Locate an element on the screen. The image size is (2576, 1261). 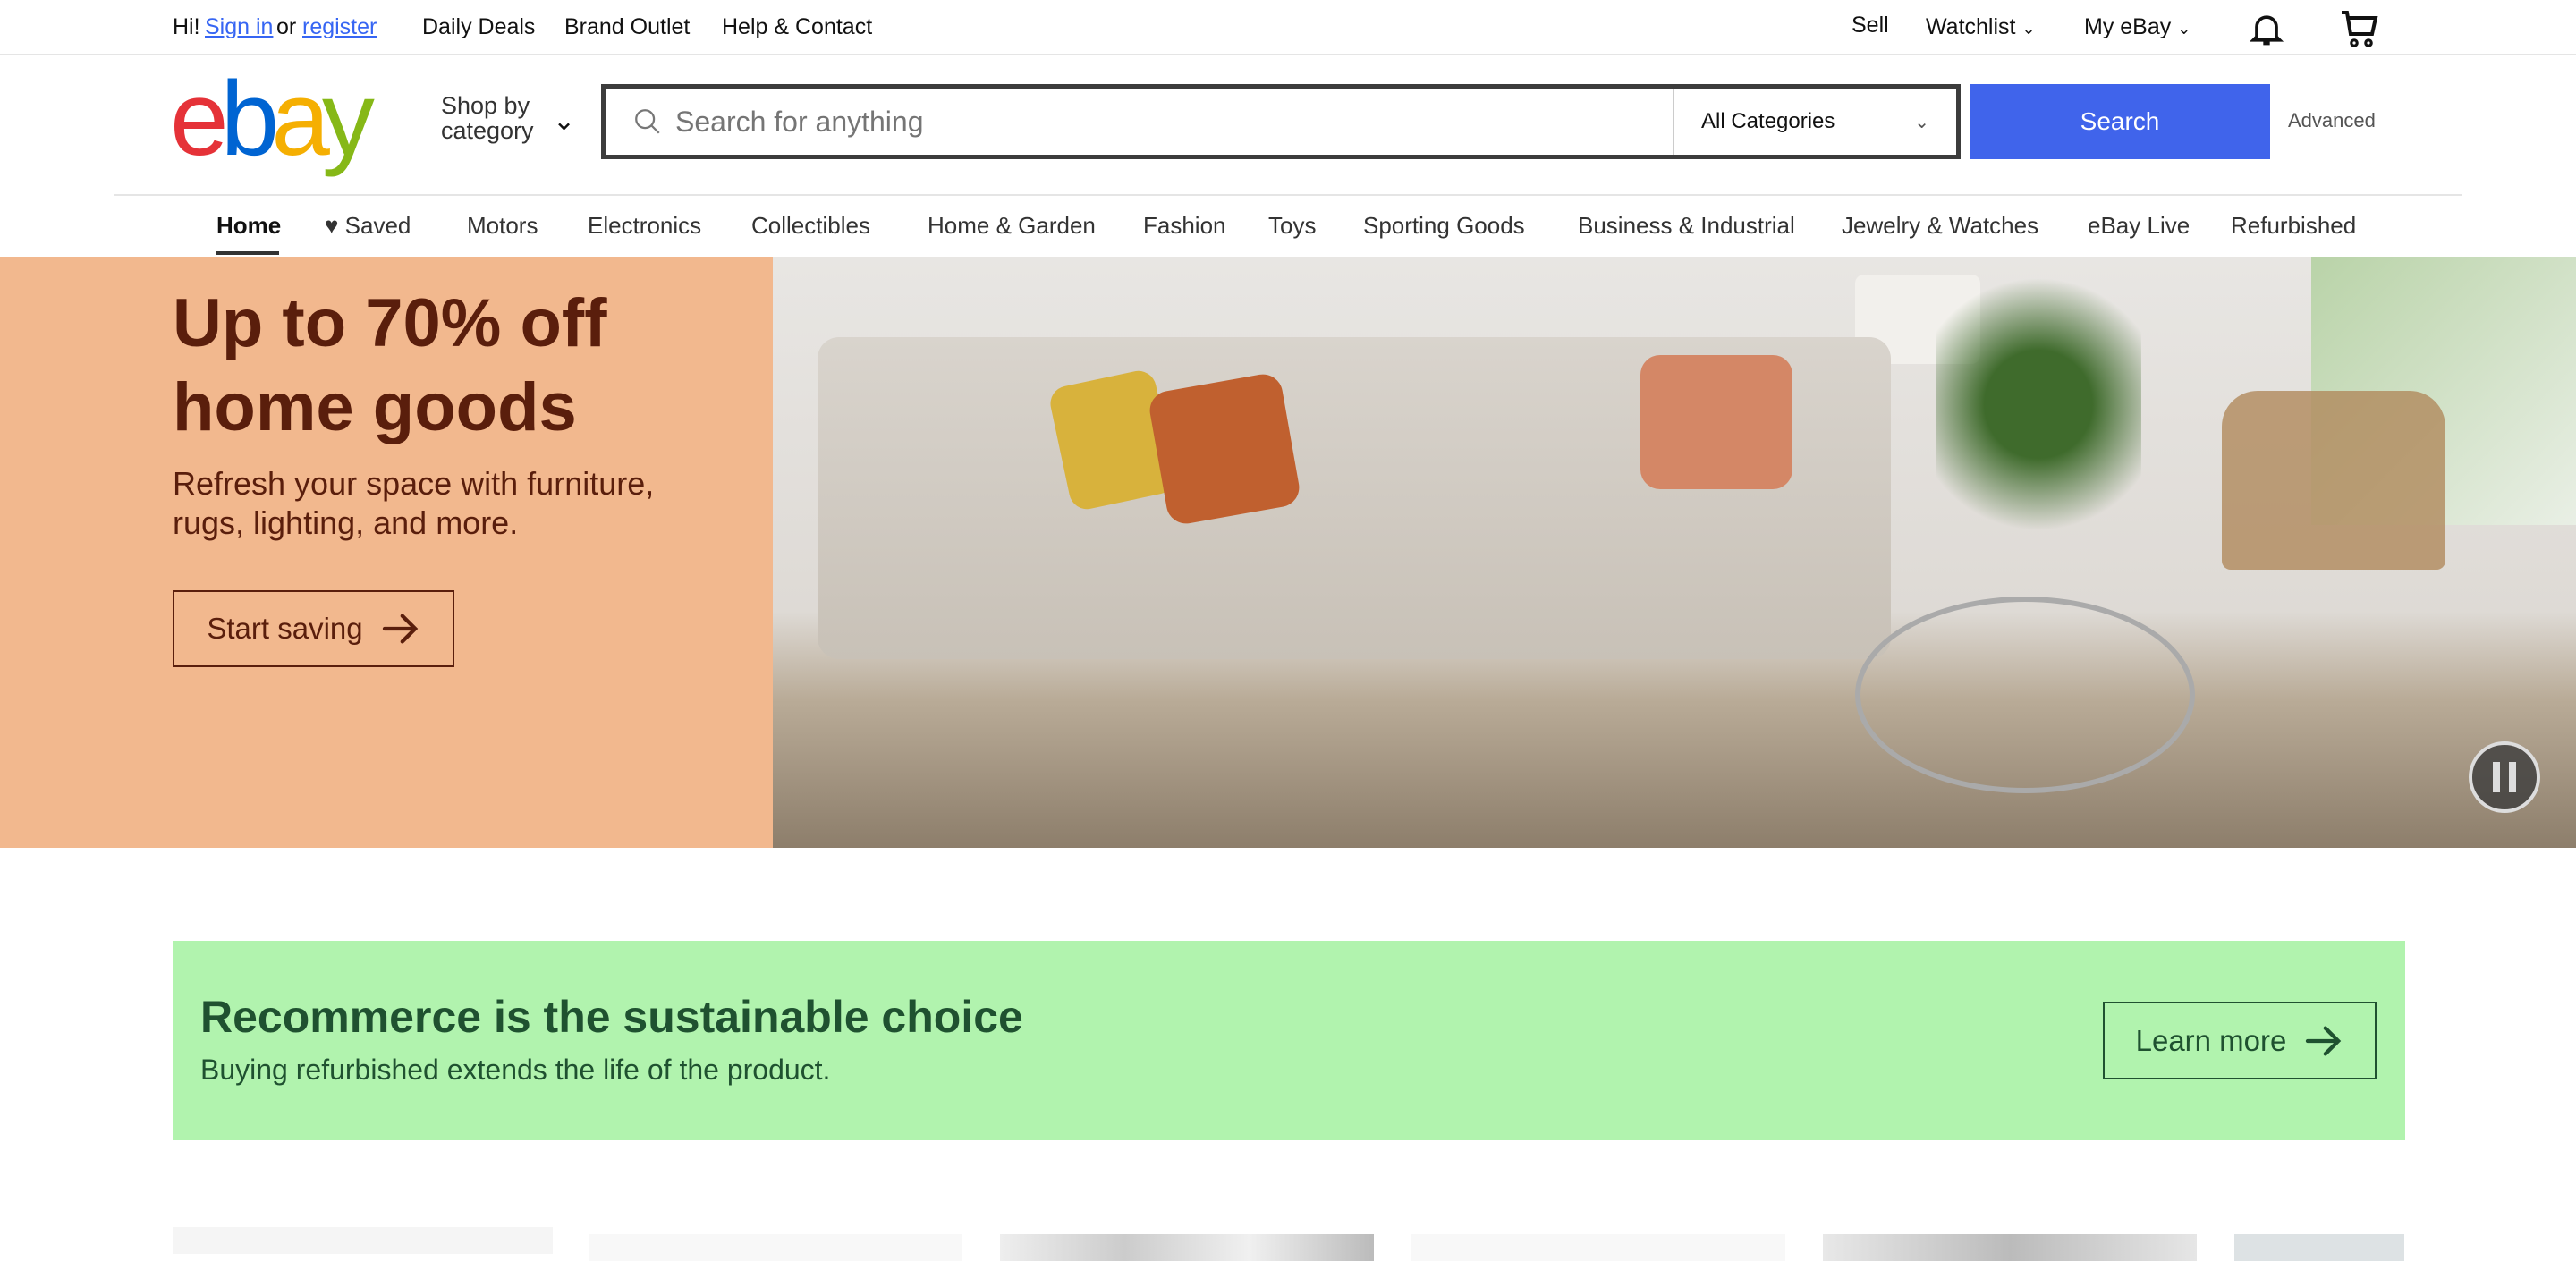
or-text: or is located at coordinates (286, 26).